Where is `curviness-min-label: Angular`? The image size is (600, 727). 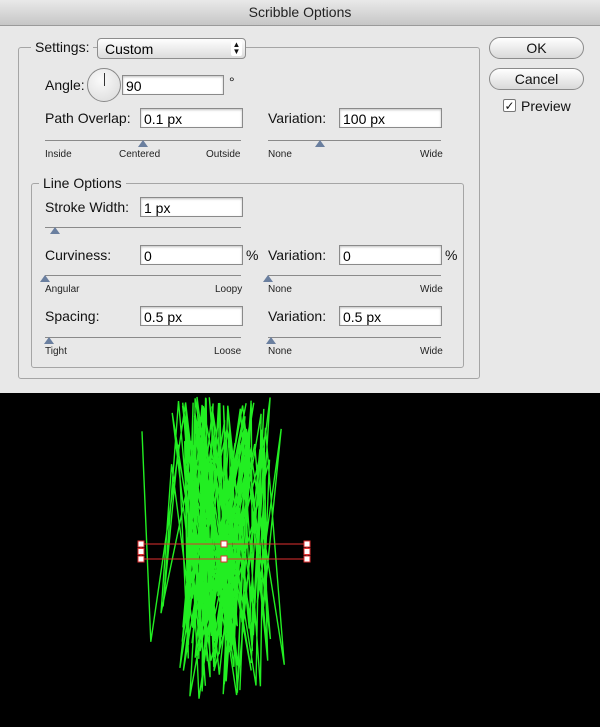
curviness-min-label: Angular is located at coordinates (62, 289).